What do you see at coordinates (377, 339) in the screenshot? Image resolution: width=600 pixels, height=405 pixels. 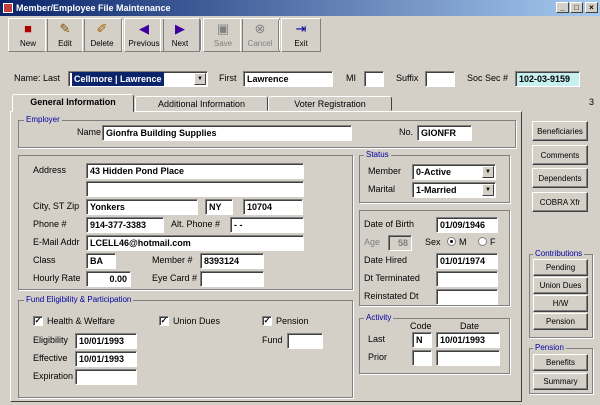 I see `last-activity-label: Last` at bounding box center [377, 339].